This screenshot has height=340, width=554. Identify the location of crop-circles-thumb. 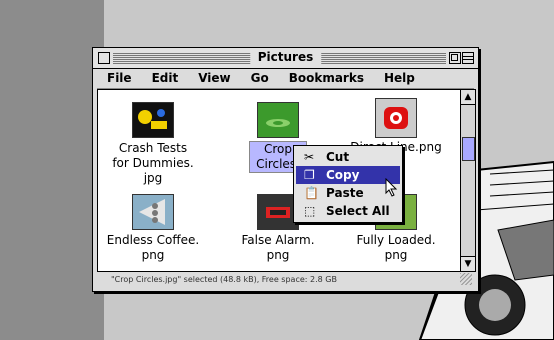
(278, 120).